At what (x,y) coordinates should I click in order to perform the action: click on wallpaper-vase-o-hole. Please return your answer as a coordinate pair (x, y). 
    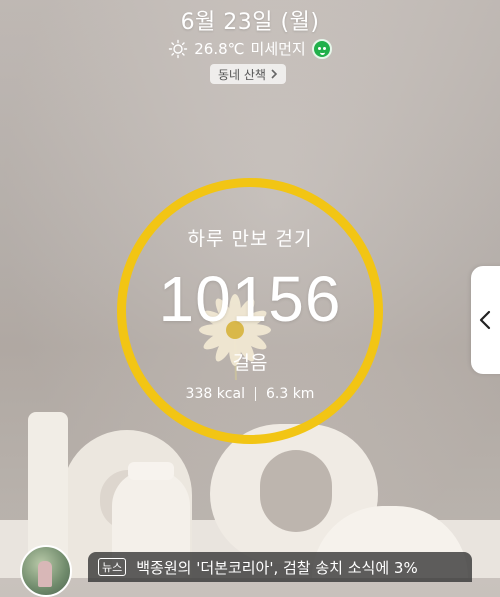
    Looking at the image, I should click on (296, 491).